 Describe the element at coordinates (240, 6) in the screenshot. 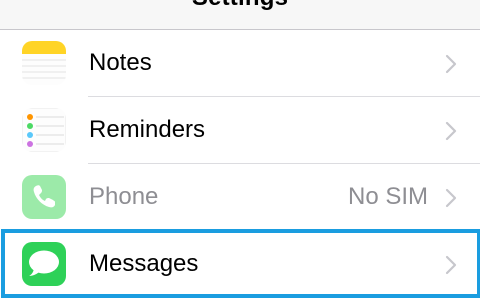

I see `page-title: Settings` at that location.